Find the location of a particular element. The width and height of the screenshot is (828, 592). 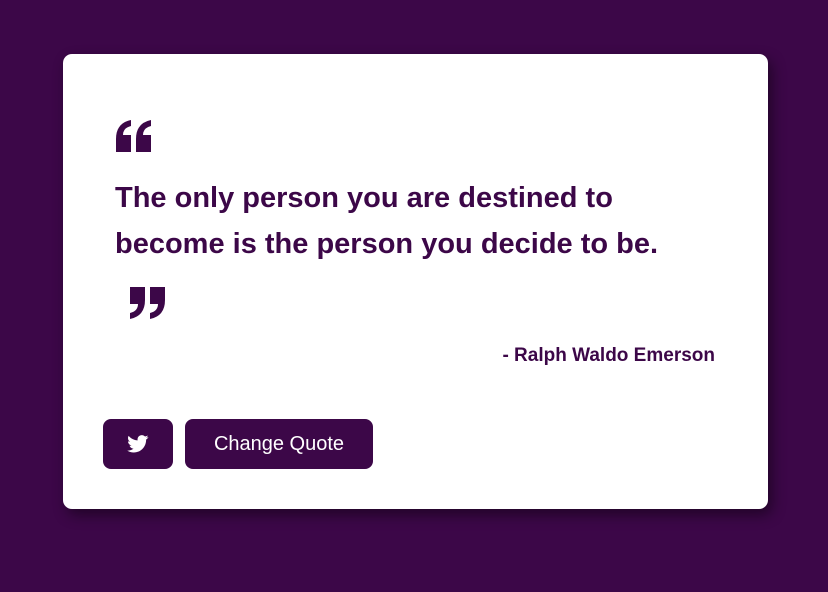

twitter-icon is located at coordinates (138, 444).